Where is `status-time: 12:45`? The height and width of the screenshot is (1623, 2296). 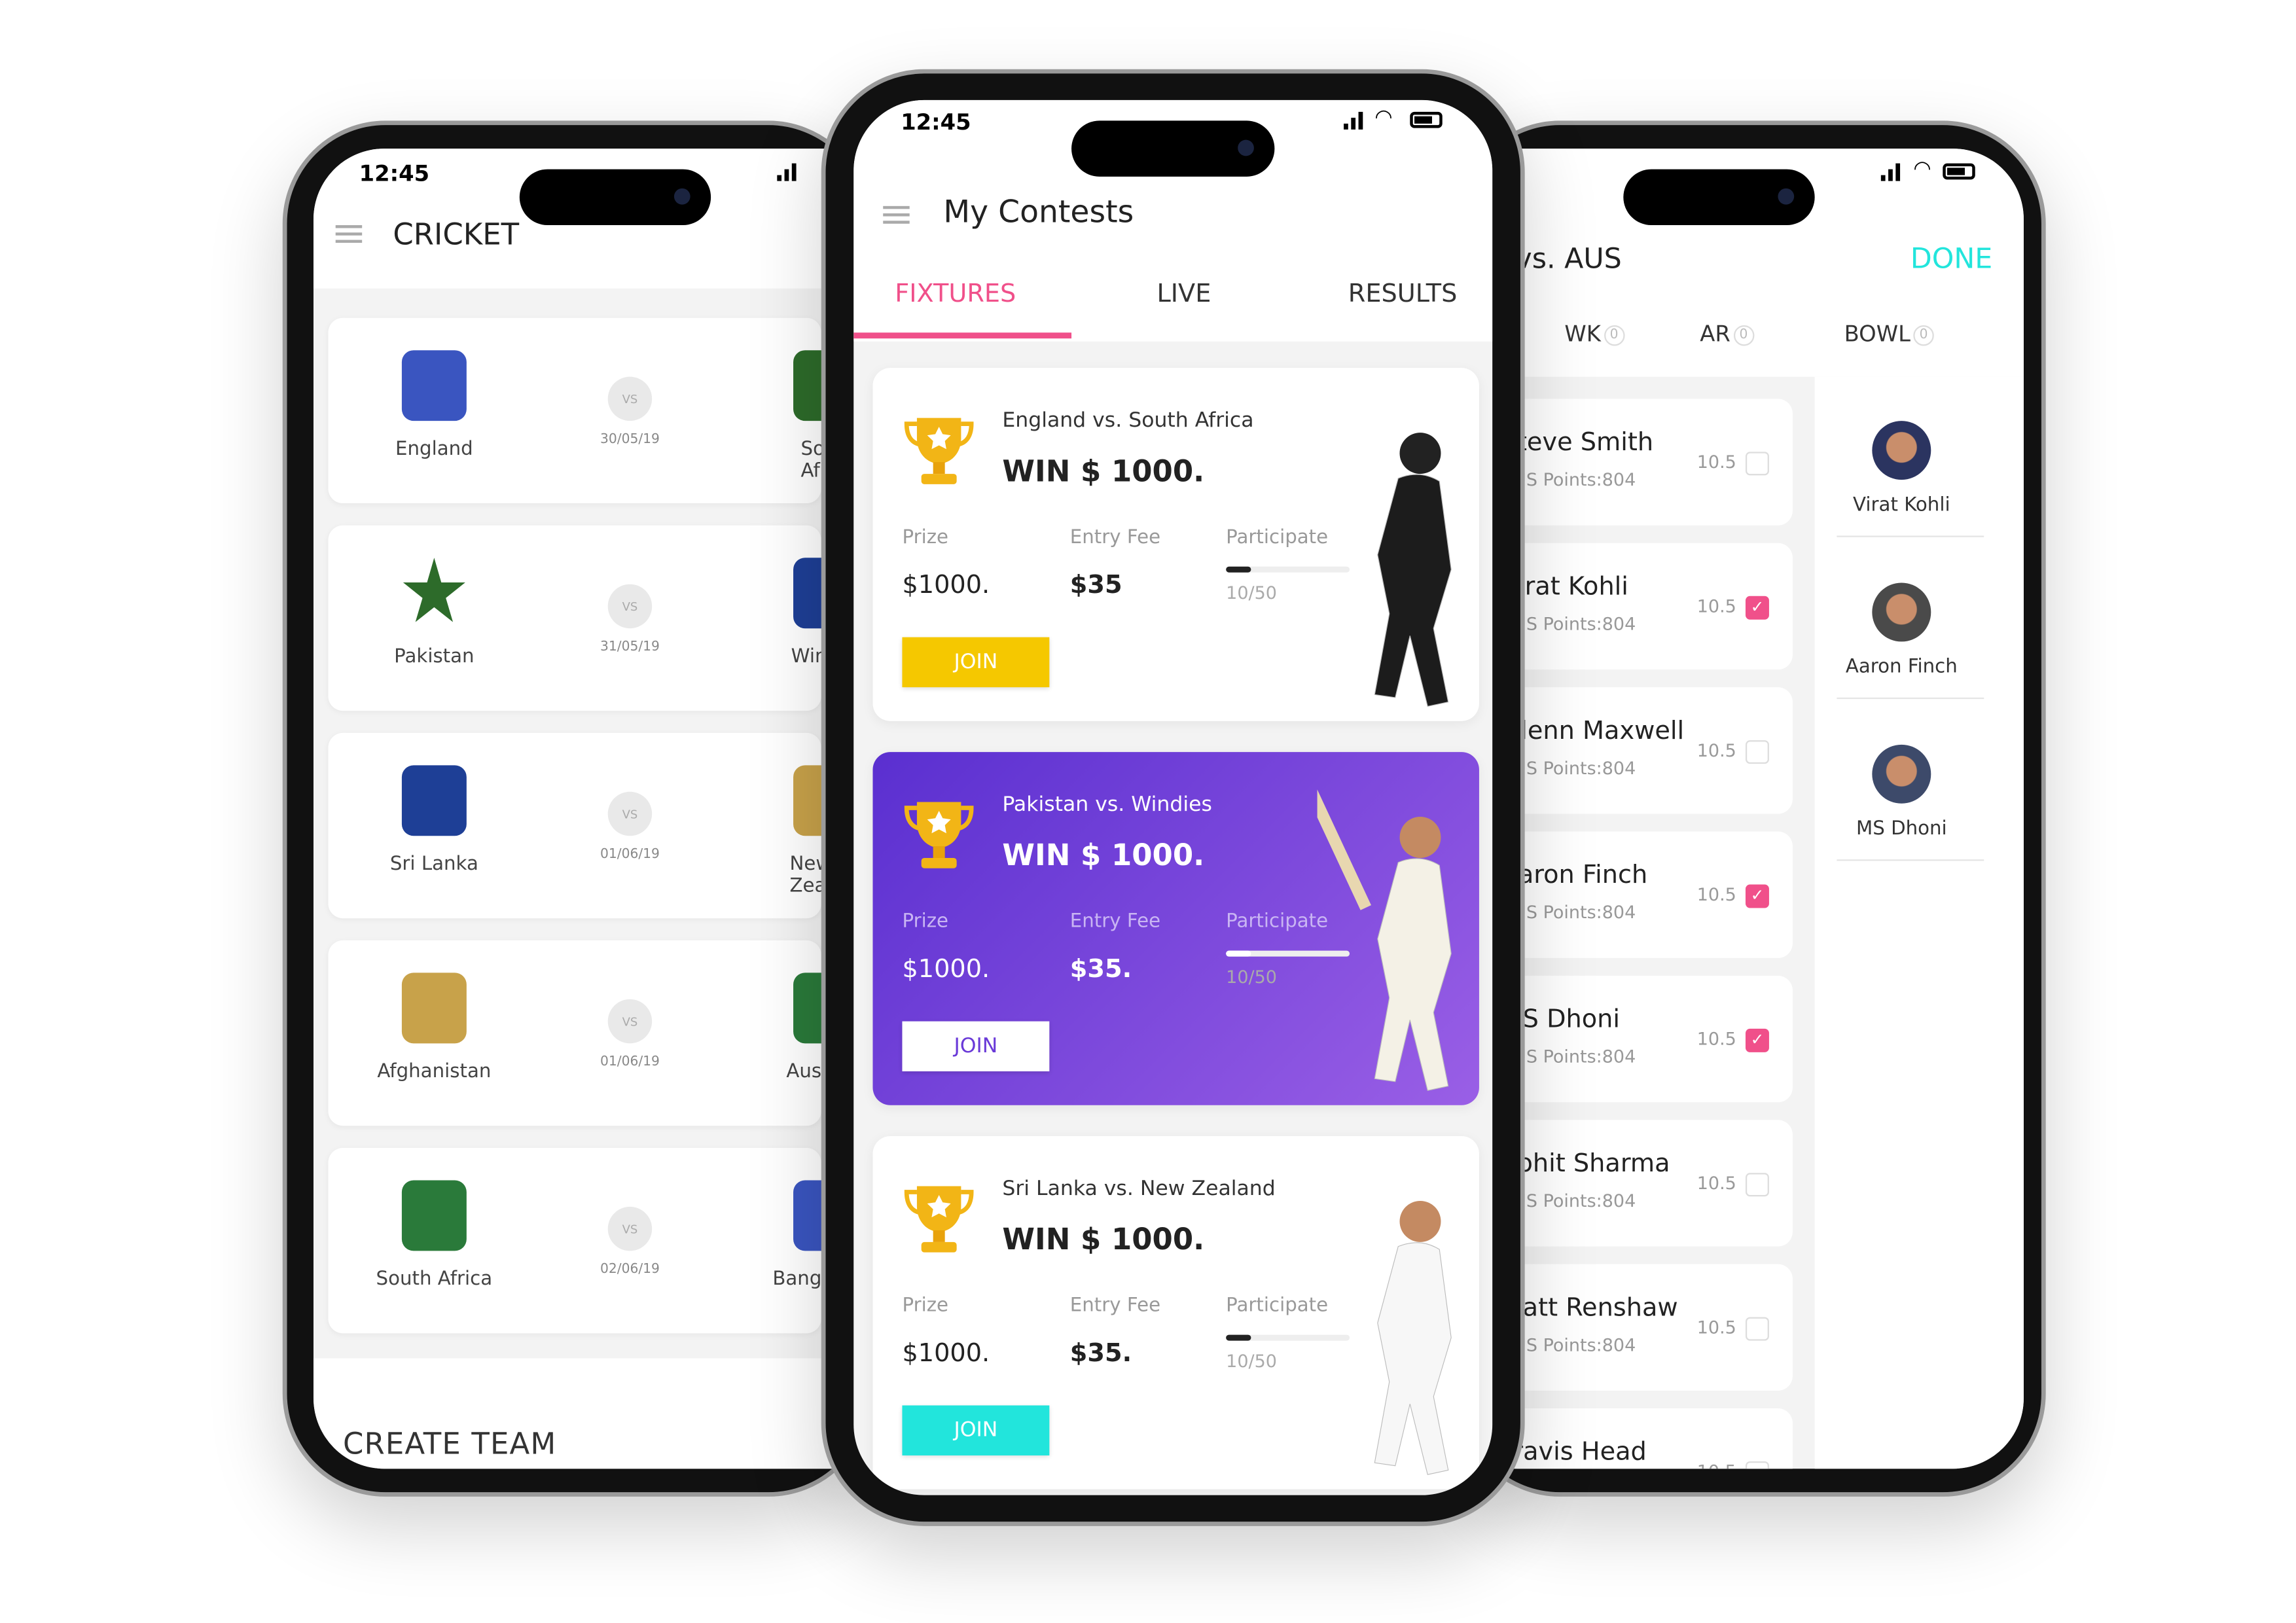
status-time: 12:45 is located at coordinates (394, 174).